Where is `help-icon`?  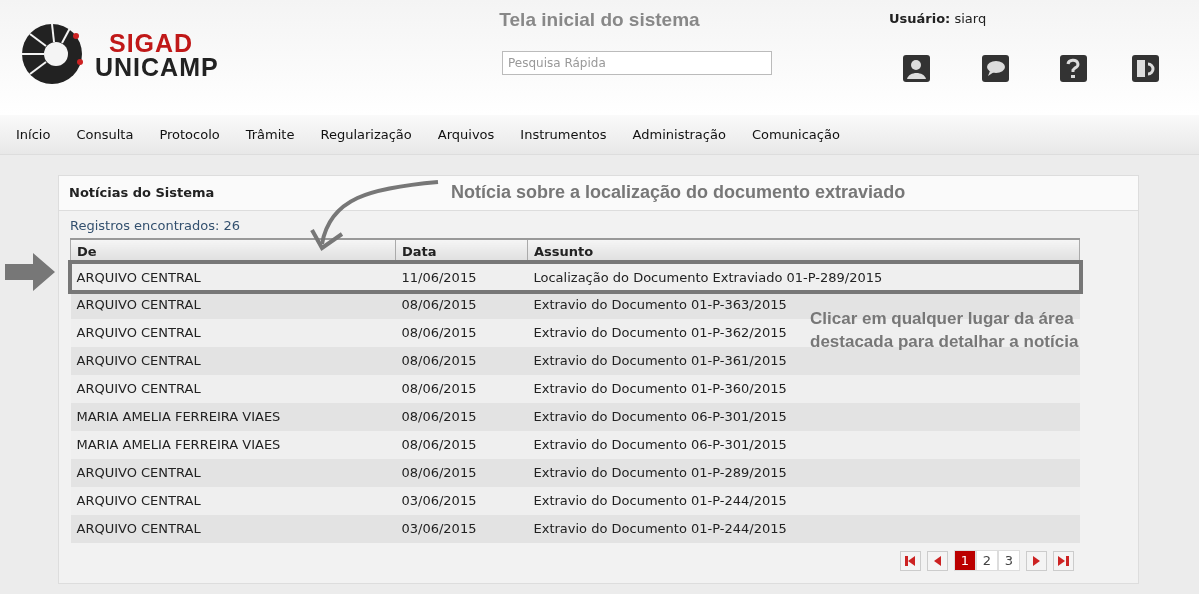 help-icon is located at coordinates (1073, 68).